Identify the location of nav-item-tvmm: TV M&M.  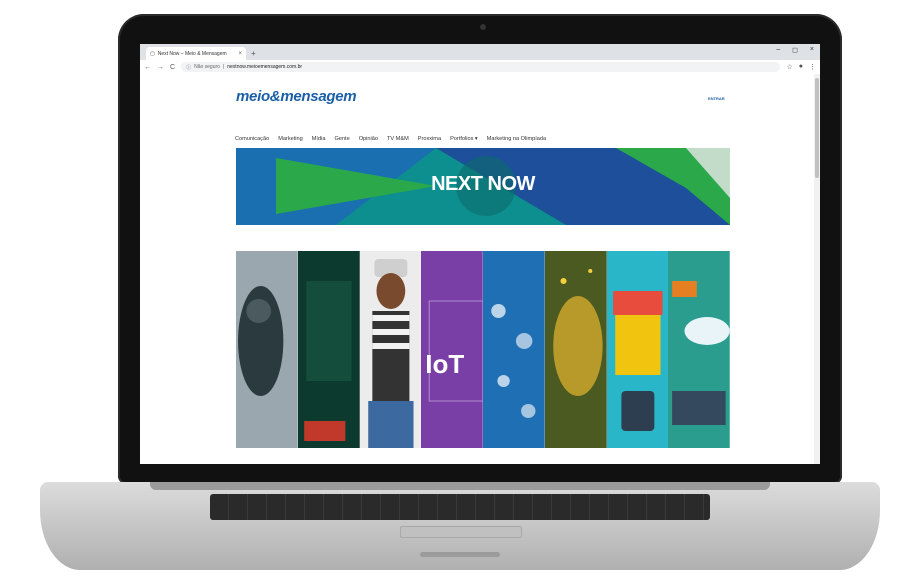
(398, 139).